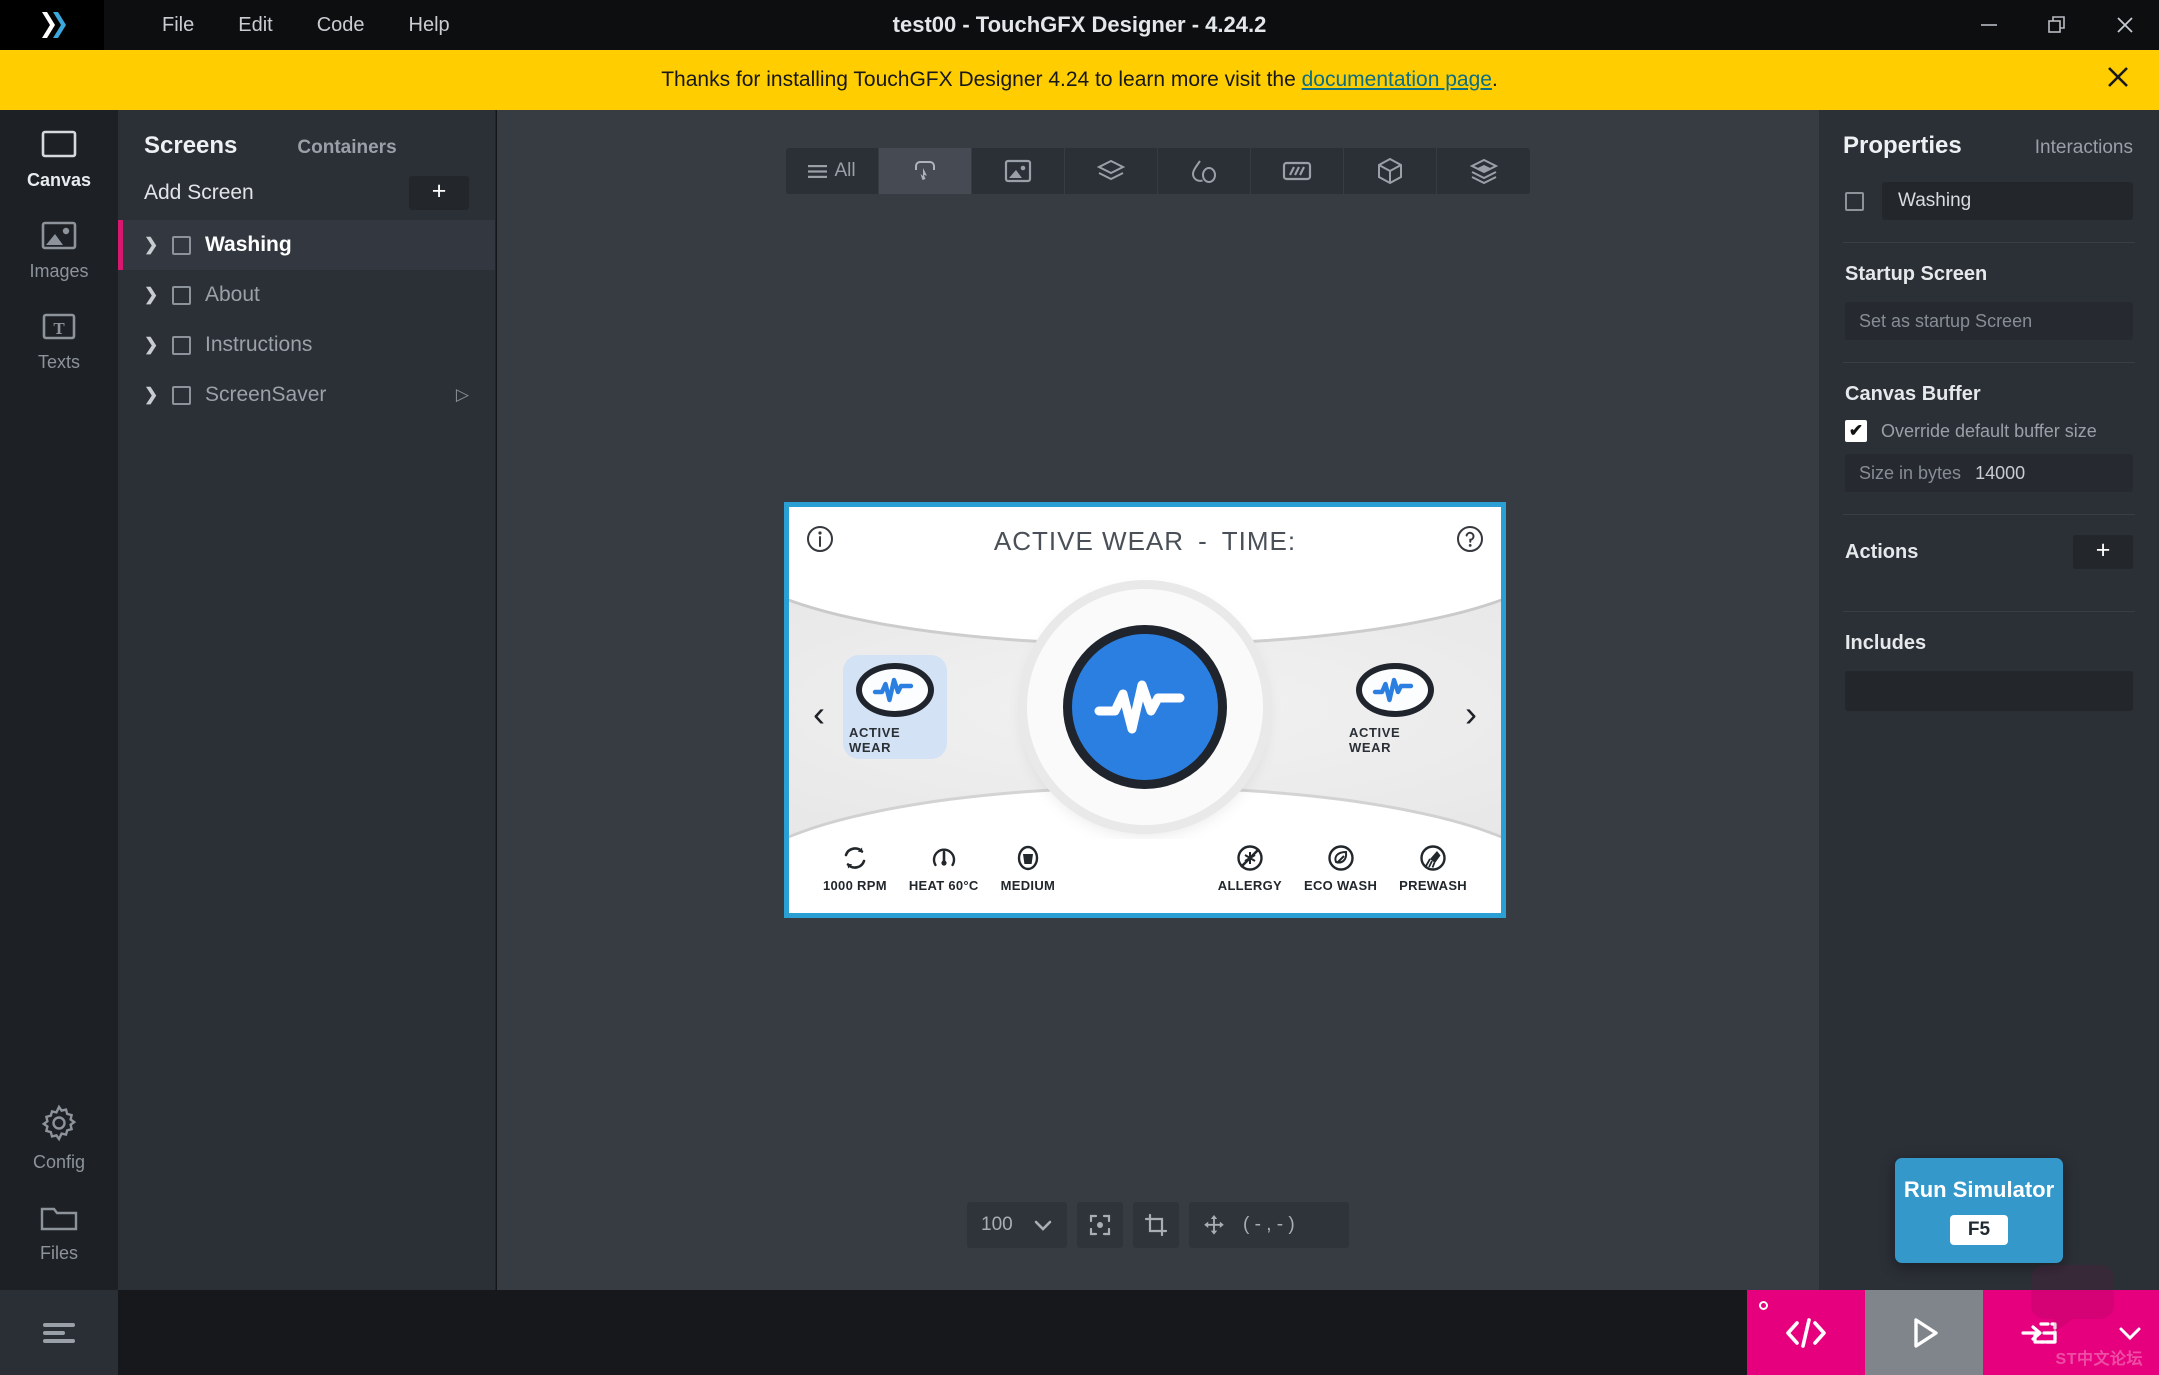 The image size is (2159, 1375). Describe the element at coordinates (1854, 201) in the screenshot. I see `screen-visible-checkbox` at that location.